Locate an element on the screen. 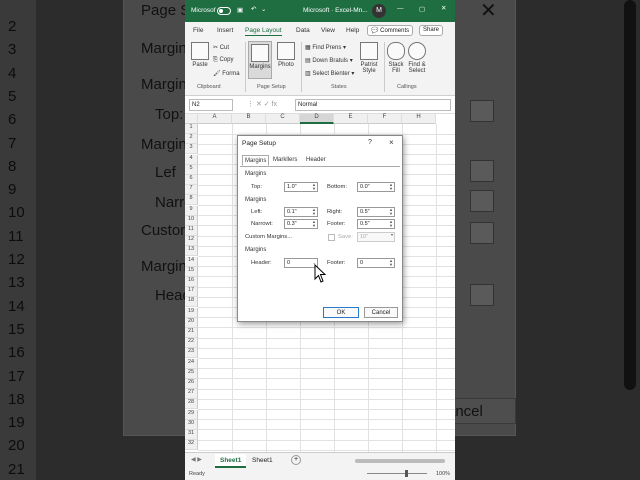 Image resolution: width=640 pixels, height=480 pixels. find-select-button: Find & Select is located at coordinates (417, 58).